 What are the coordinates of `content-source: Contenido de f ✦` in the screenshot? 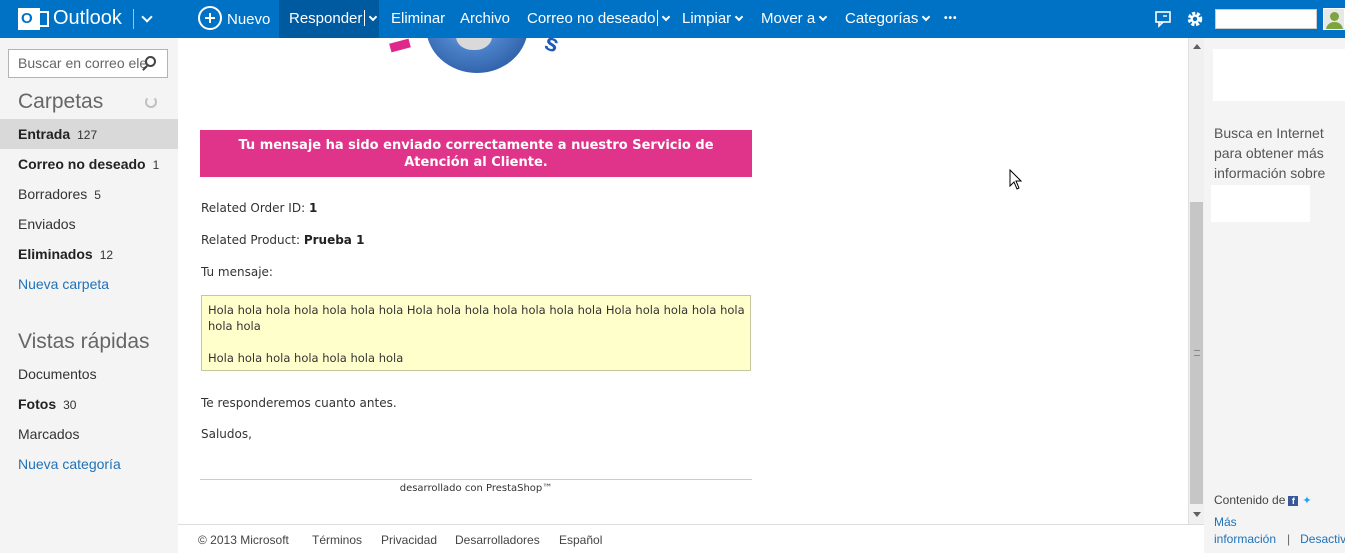 It's located at (1263, 500).